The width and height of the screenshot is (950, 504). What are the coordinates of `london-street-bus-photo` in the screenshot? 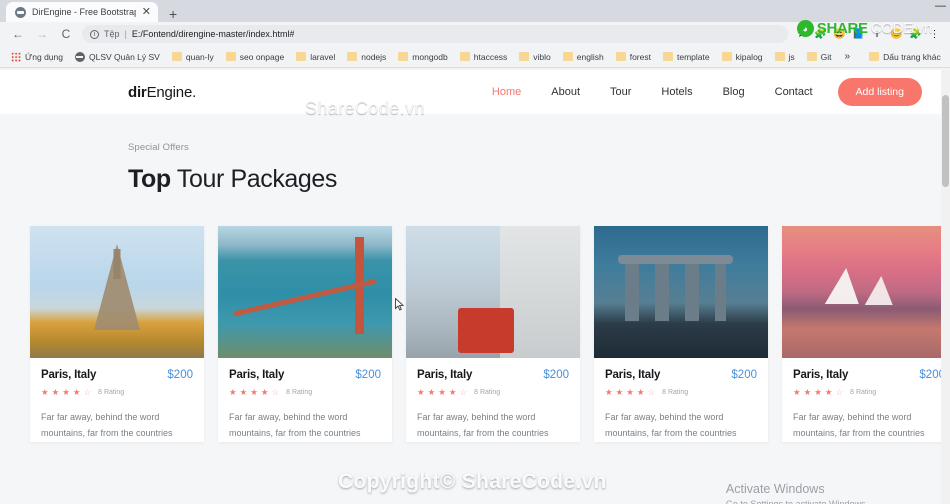 It's located at (493, 292).